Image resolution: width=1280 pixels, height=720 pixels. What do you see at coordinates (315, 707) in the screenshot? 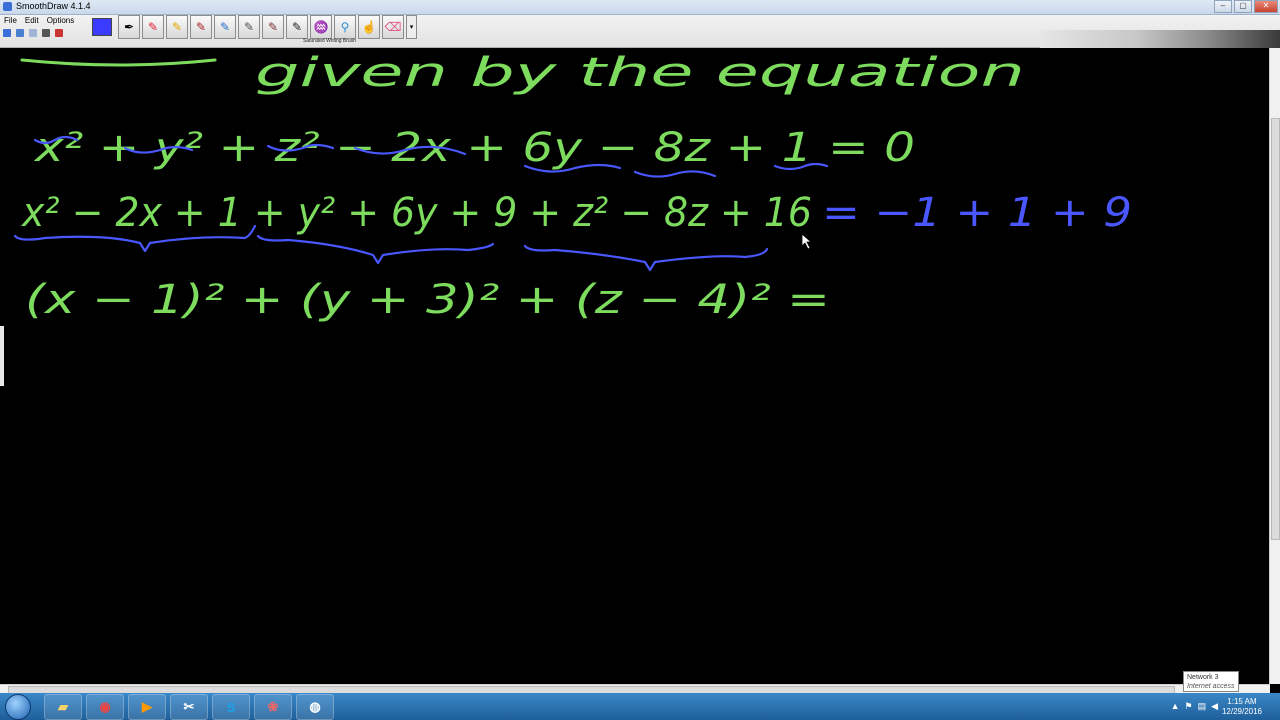
I see `obs-icon: ◍` at bounding box center [315, 707].